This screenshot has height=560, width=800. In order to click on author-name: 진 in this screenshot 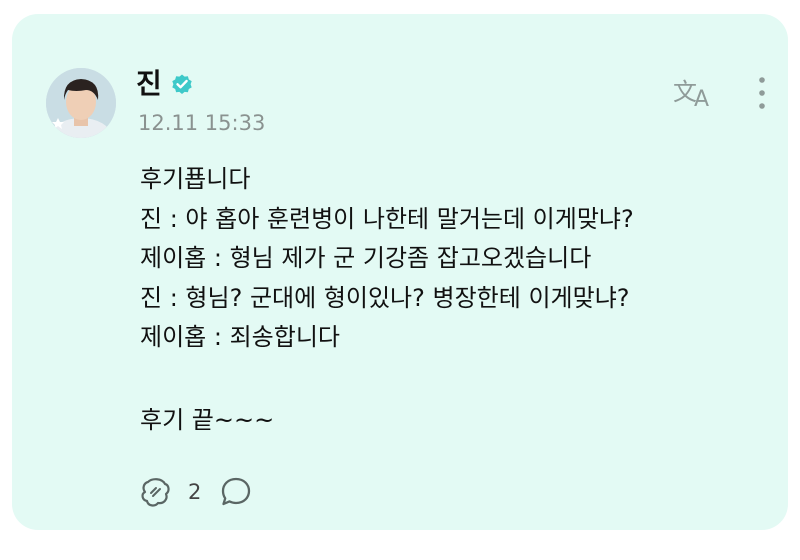, I will do `click(149, 84)`.